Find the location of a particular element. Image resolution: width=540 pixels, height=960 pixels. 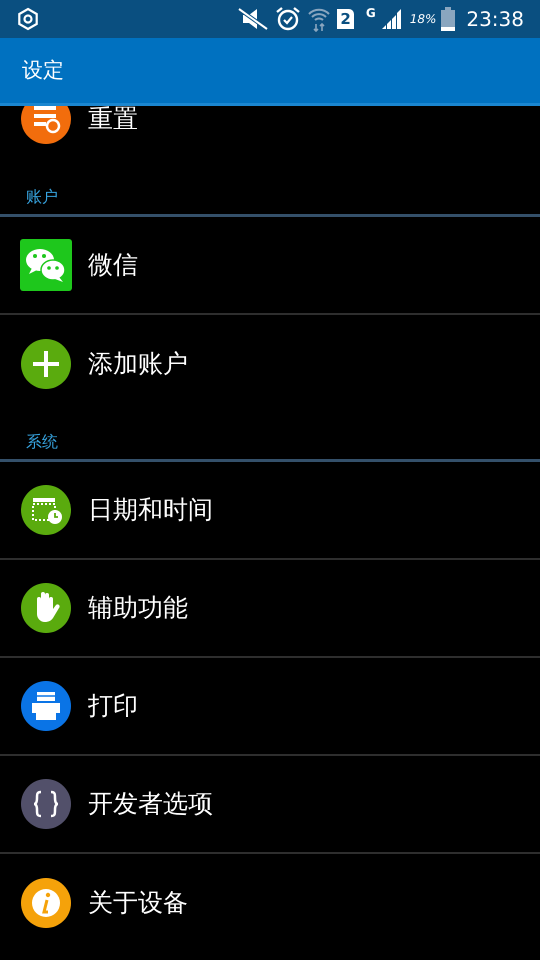

hand-icon is located at coordinates (46, 608).